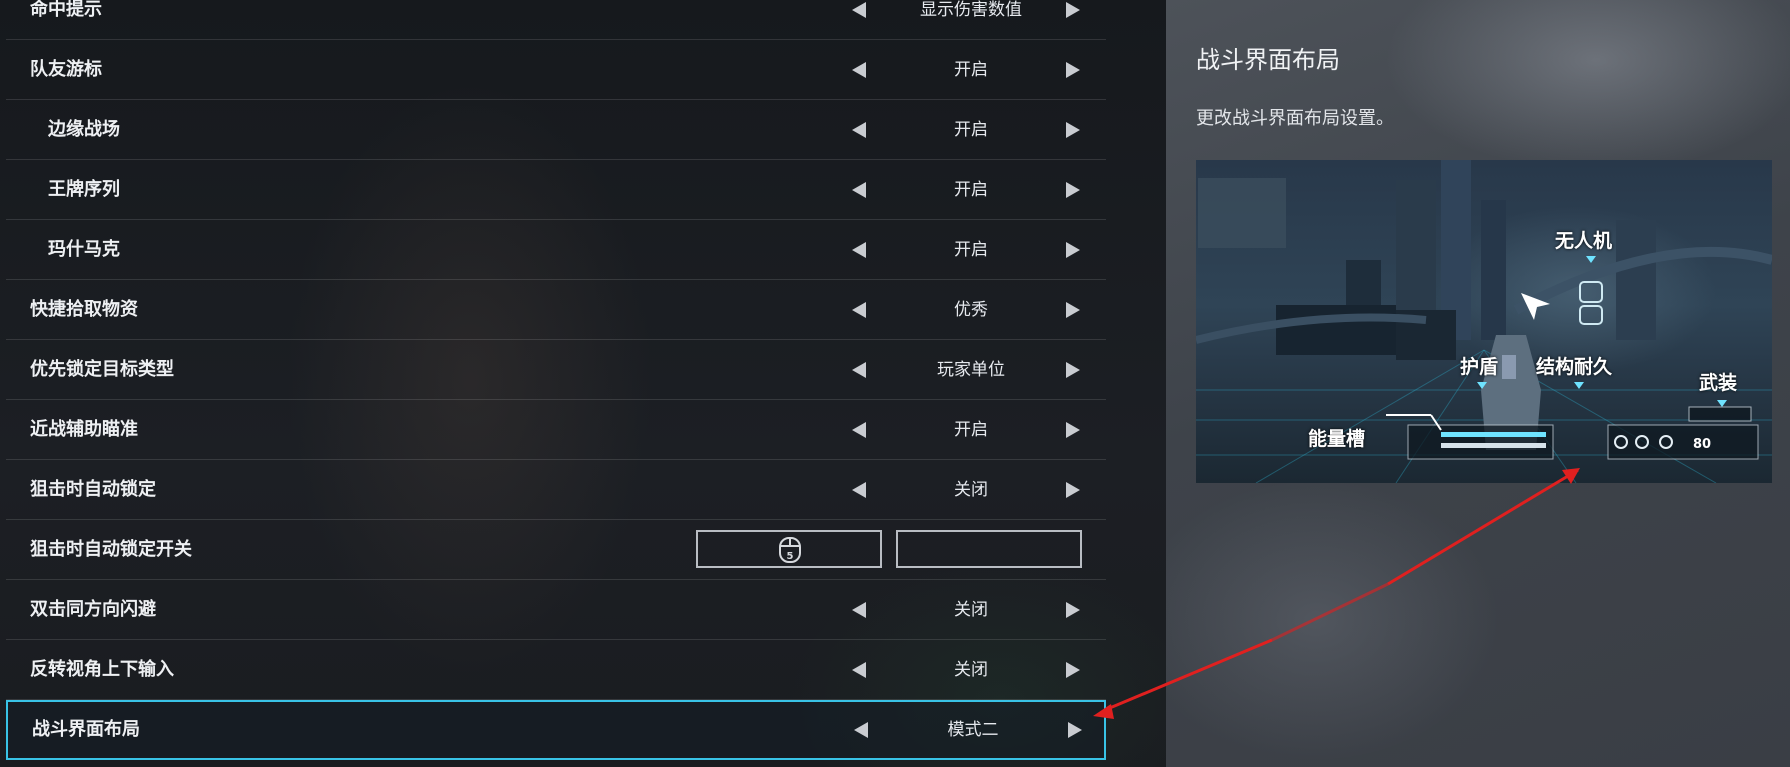  I want to click on setting-label: 玛什马克, so click(84, 249).